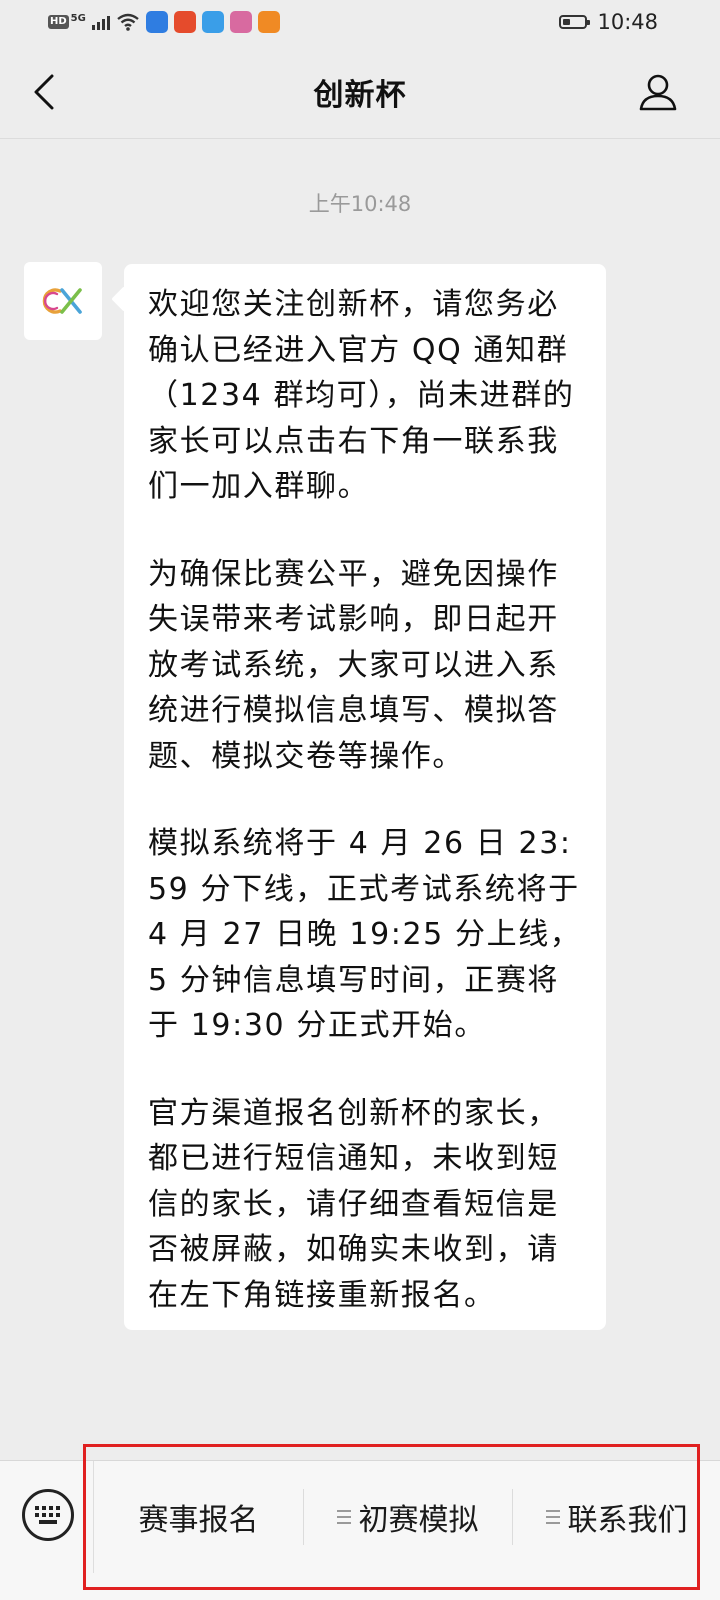 This screenshot has width=720, height=1600. I want to click on photo-app-icon, so click(240, 22).